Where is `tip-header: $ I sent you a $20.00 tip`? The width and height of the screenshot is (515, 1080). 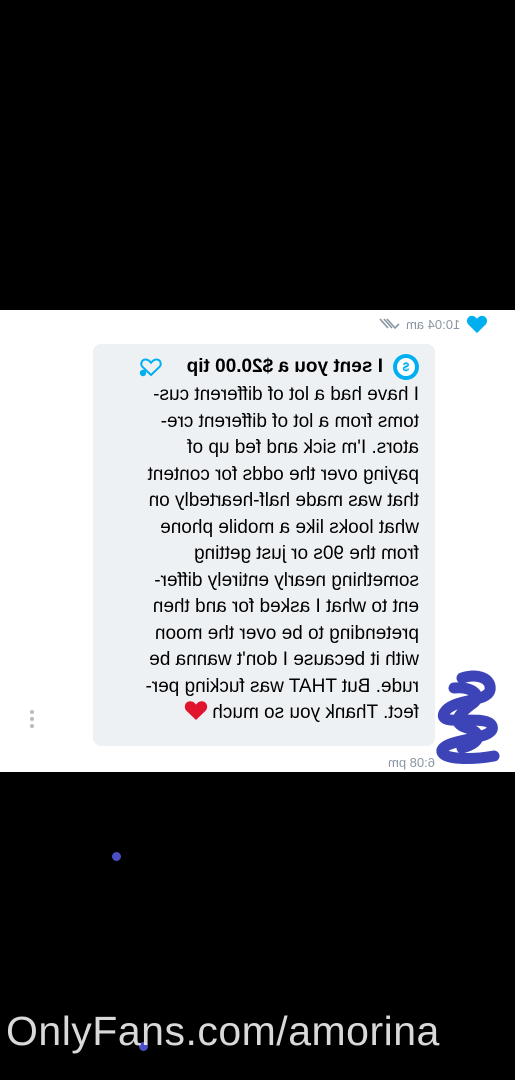 tip-header: $ I sent you a $20.00 tip is located at coordinates (264, 367).